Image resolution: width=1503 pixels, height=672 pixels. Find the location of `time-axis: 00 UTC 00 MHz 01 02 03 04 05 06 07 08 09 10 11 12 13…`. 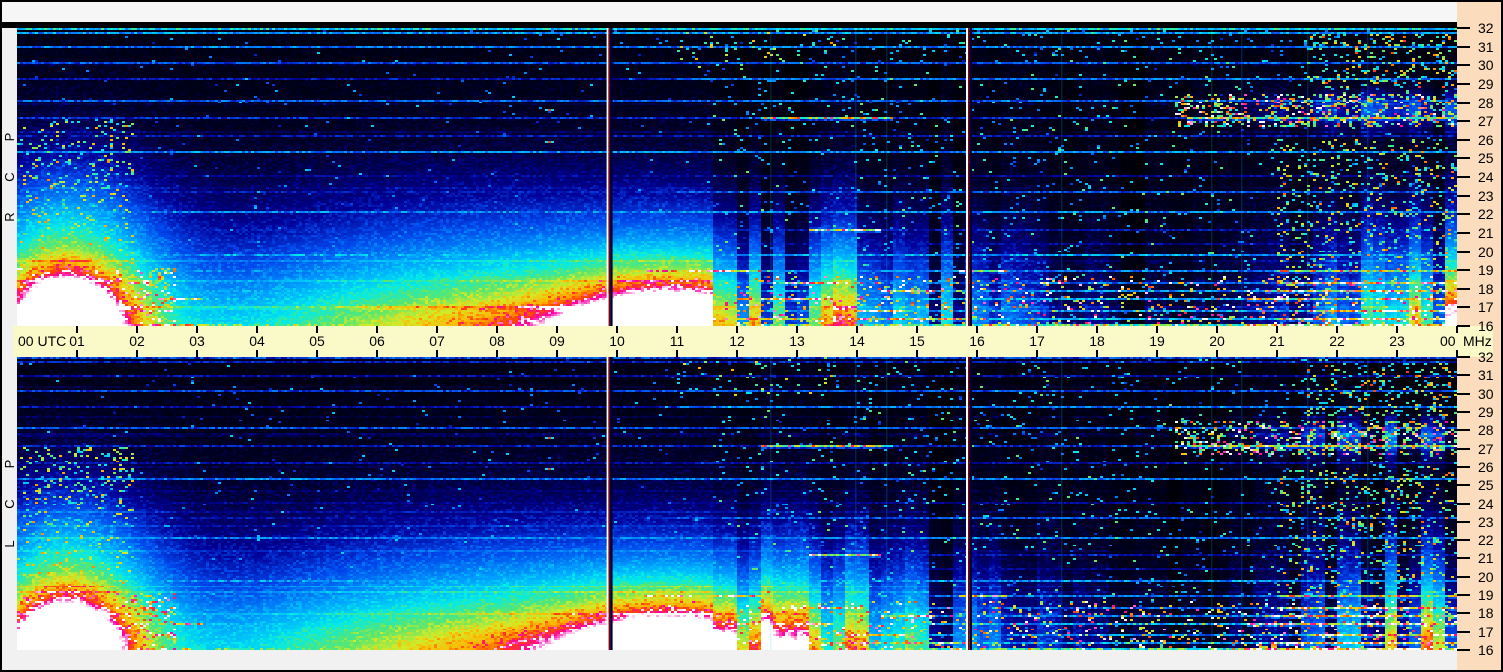

time-axis: 00 UTC 00 MHz 01 02 03 04 05 06 07 08 09 10 11 12 13… is located at coordinates (753, 341).